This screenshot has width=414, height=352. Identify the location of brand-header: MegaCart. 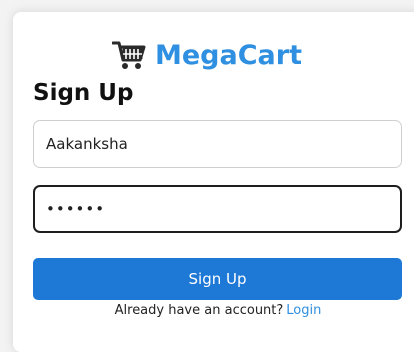
(207, 55).